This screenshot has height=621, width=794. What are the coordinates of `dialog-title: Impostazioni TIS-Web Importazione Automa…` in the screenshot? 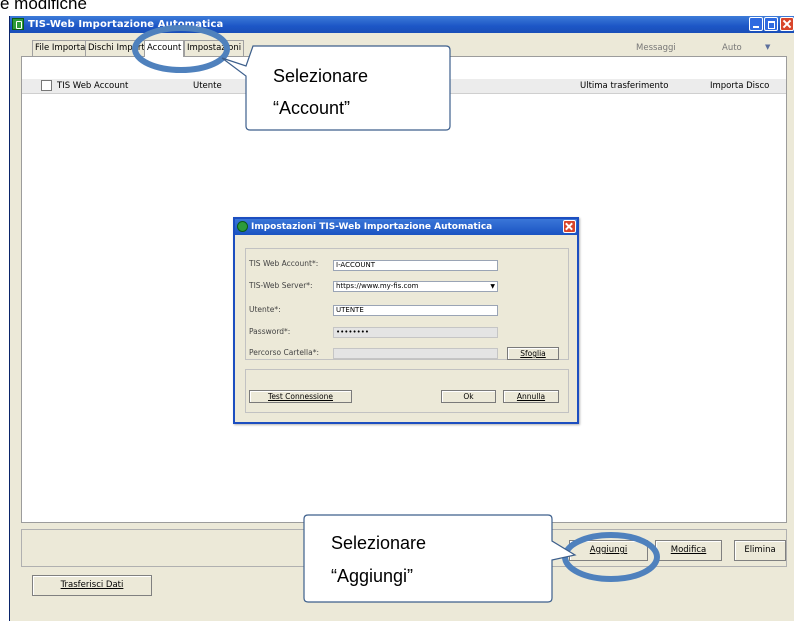 It's located at (372, 227).